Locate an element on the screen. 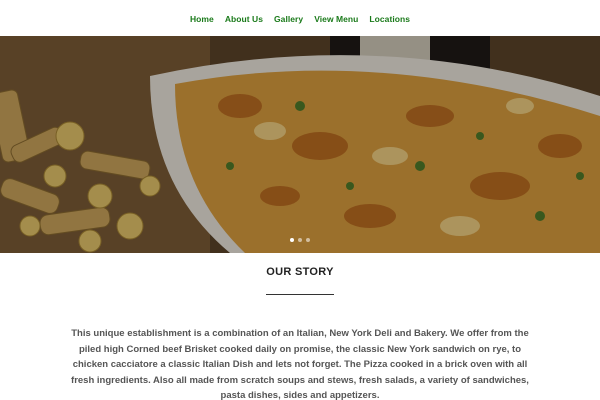 The image size is (600, 400). nav-item-view-menu: View Menu is located at coordinates (336, 18).